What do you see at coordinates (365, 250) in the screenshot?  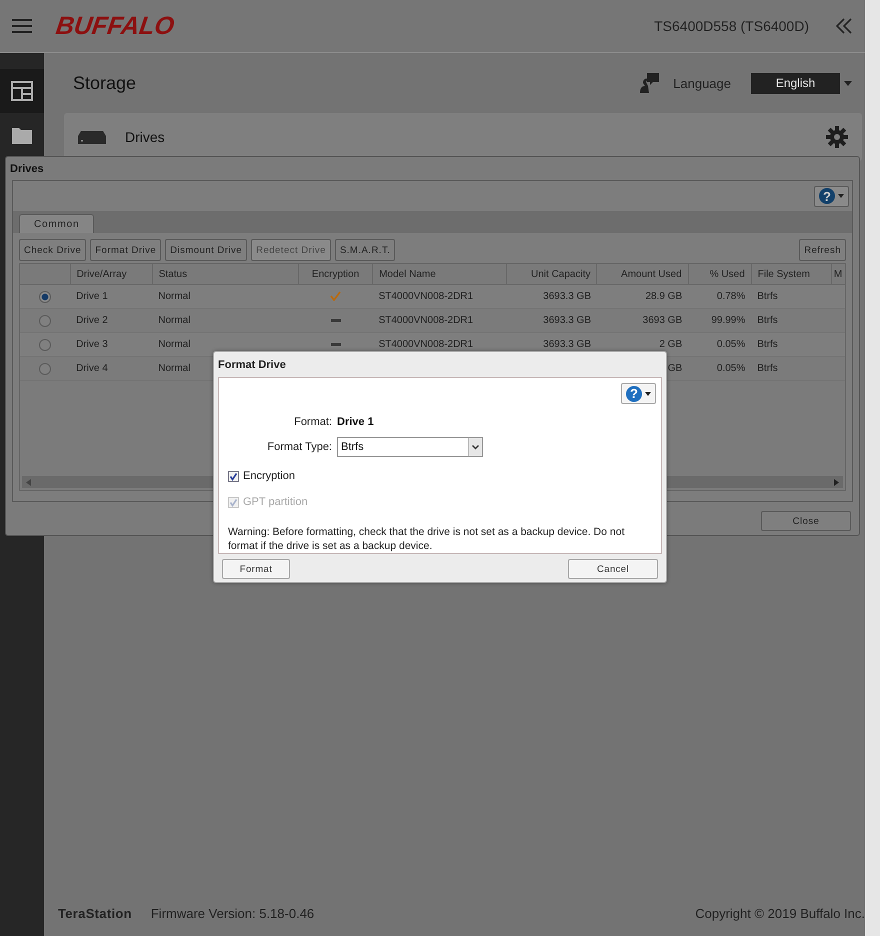 I see `toolbar-button: S.M.A.R.T.` at bounding box center [365, 250].